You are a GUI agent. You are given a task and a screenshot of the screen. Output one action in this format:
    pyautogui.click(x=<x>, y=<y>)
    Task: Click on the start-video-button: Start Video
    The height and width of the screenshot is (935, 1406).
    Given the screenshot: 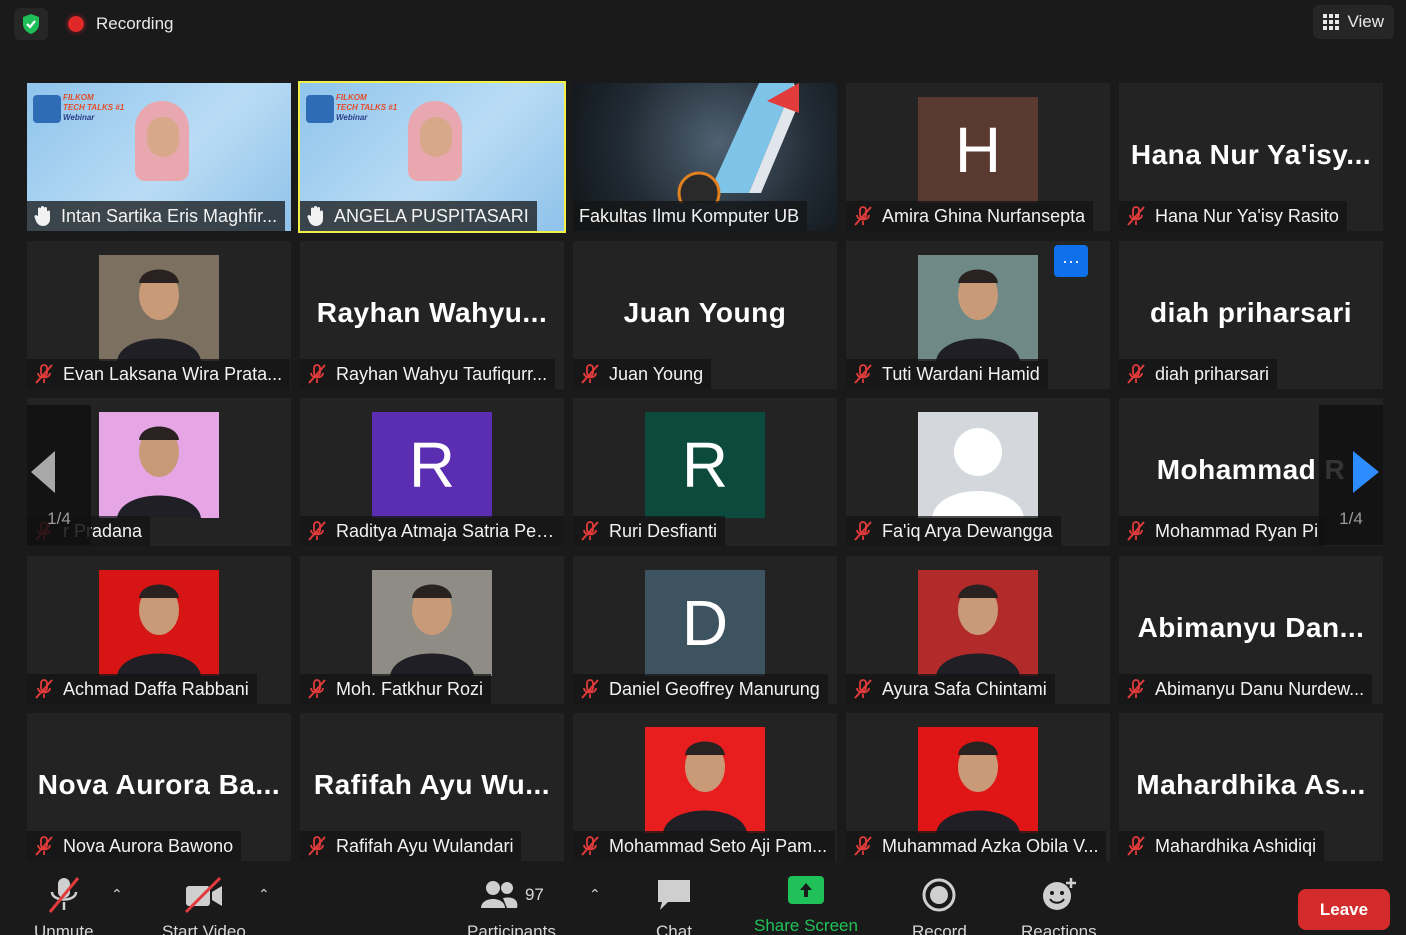 What is the action you would take?
    pyautogui.click(x=204, y=905)
    